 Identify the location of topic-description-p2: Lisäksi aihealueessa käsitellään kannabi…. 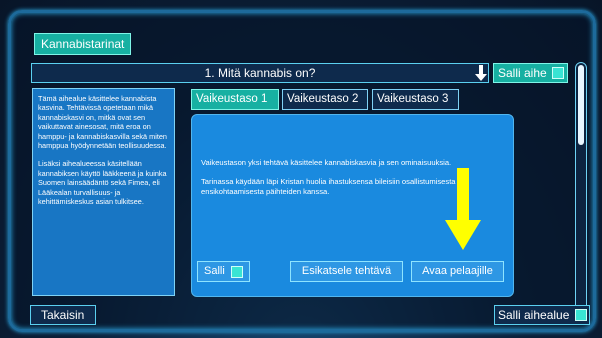
(102, 183).